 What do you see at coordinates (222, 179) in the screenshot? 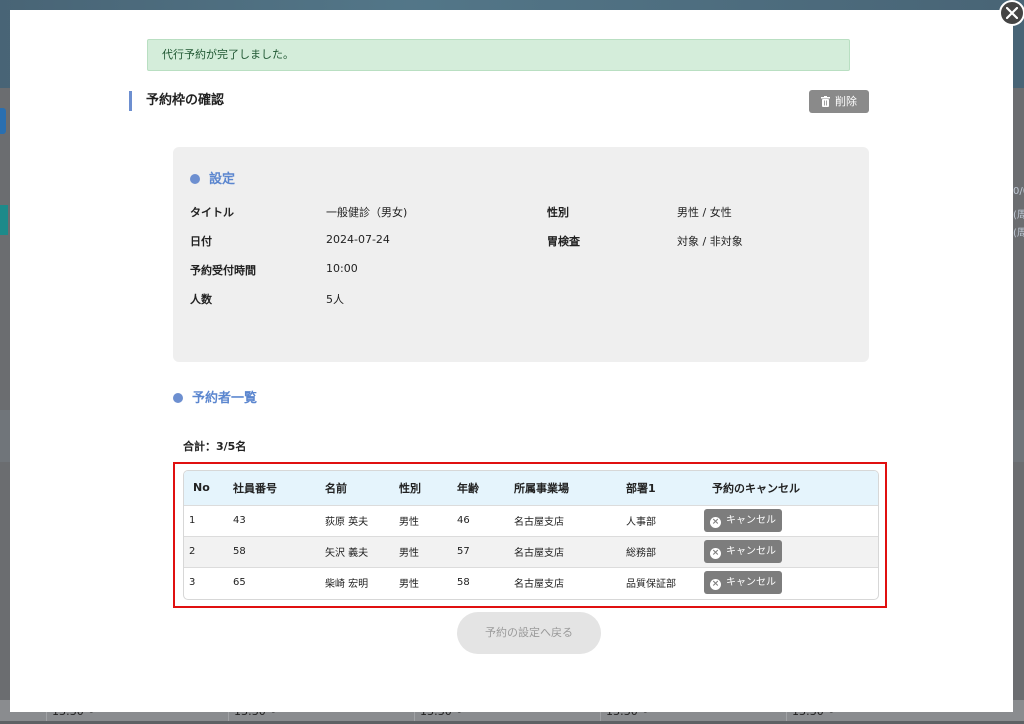
I see `settings-heading-label: 設定` at bounding box center [222, 179].